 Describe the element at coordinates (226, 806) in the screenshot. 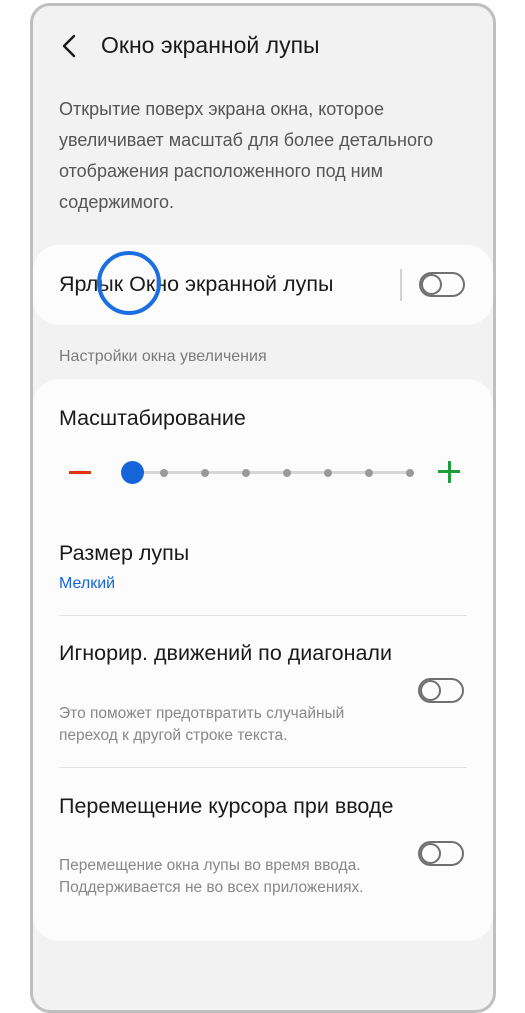

I see `follow-typing-label: Перемещение курсора при вводе` at that location.